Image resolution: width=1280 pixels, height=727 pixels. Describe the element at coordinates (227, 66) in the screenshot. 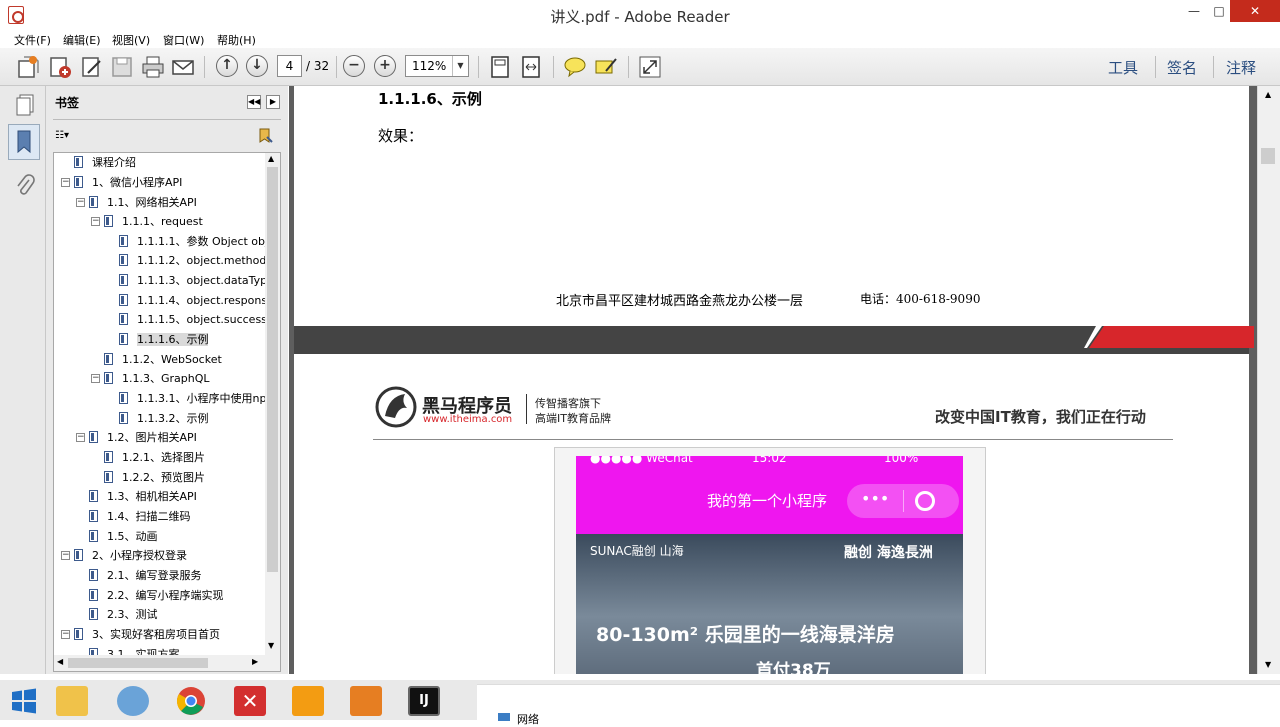

I see `previous-page-icon: ↑` at that location.